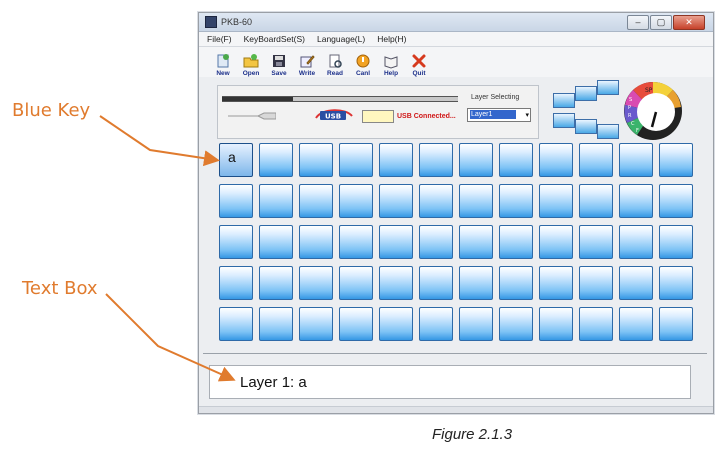  I want to click on layer-selecting-label: Layer Selecting, so click(495, 97).